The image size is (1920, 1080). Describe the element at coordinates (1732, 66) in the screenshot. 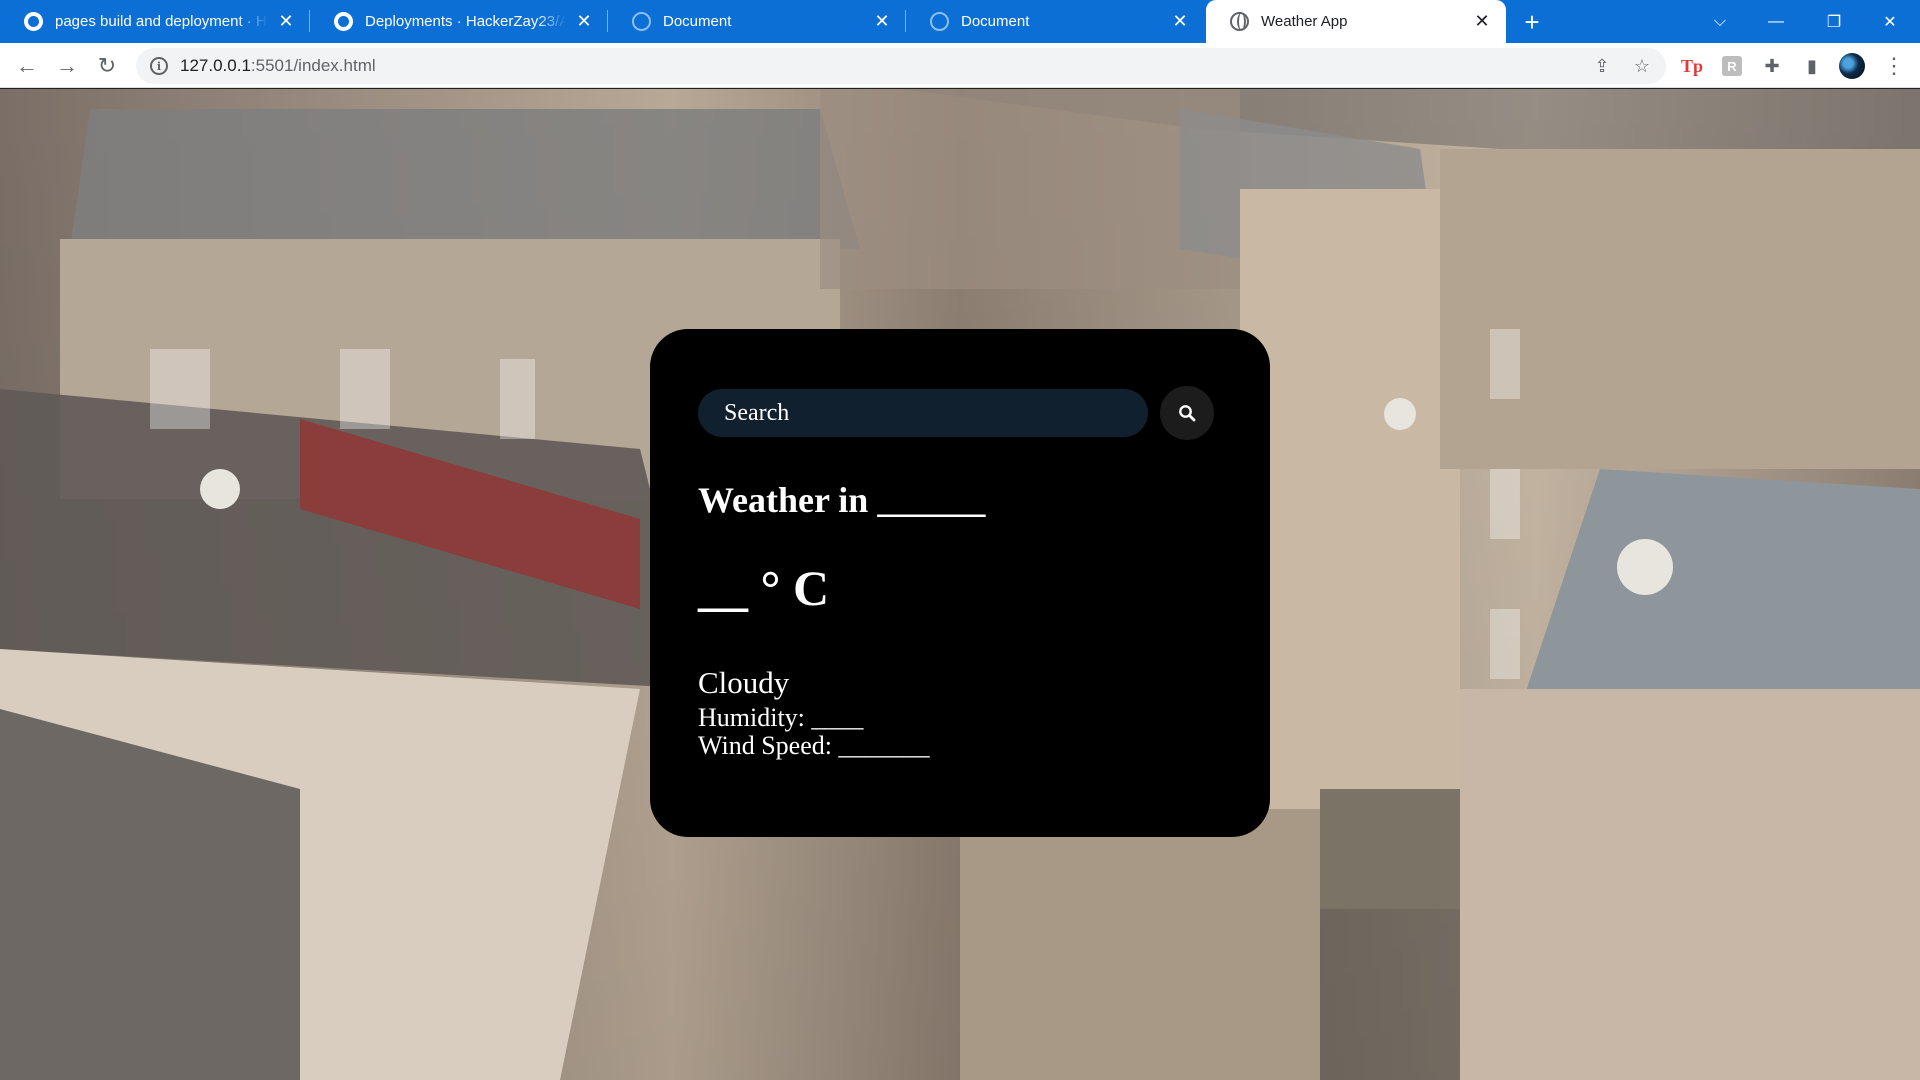

I see `extension-gray-icon: R` at that location.